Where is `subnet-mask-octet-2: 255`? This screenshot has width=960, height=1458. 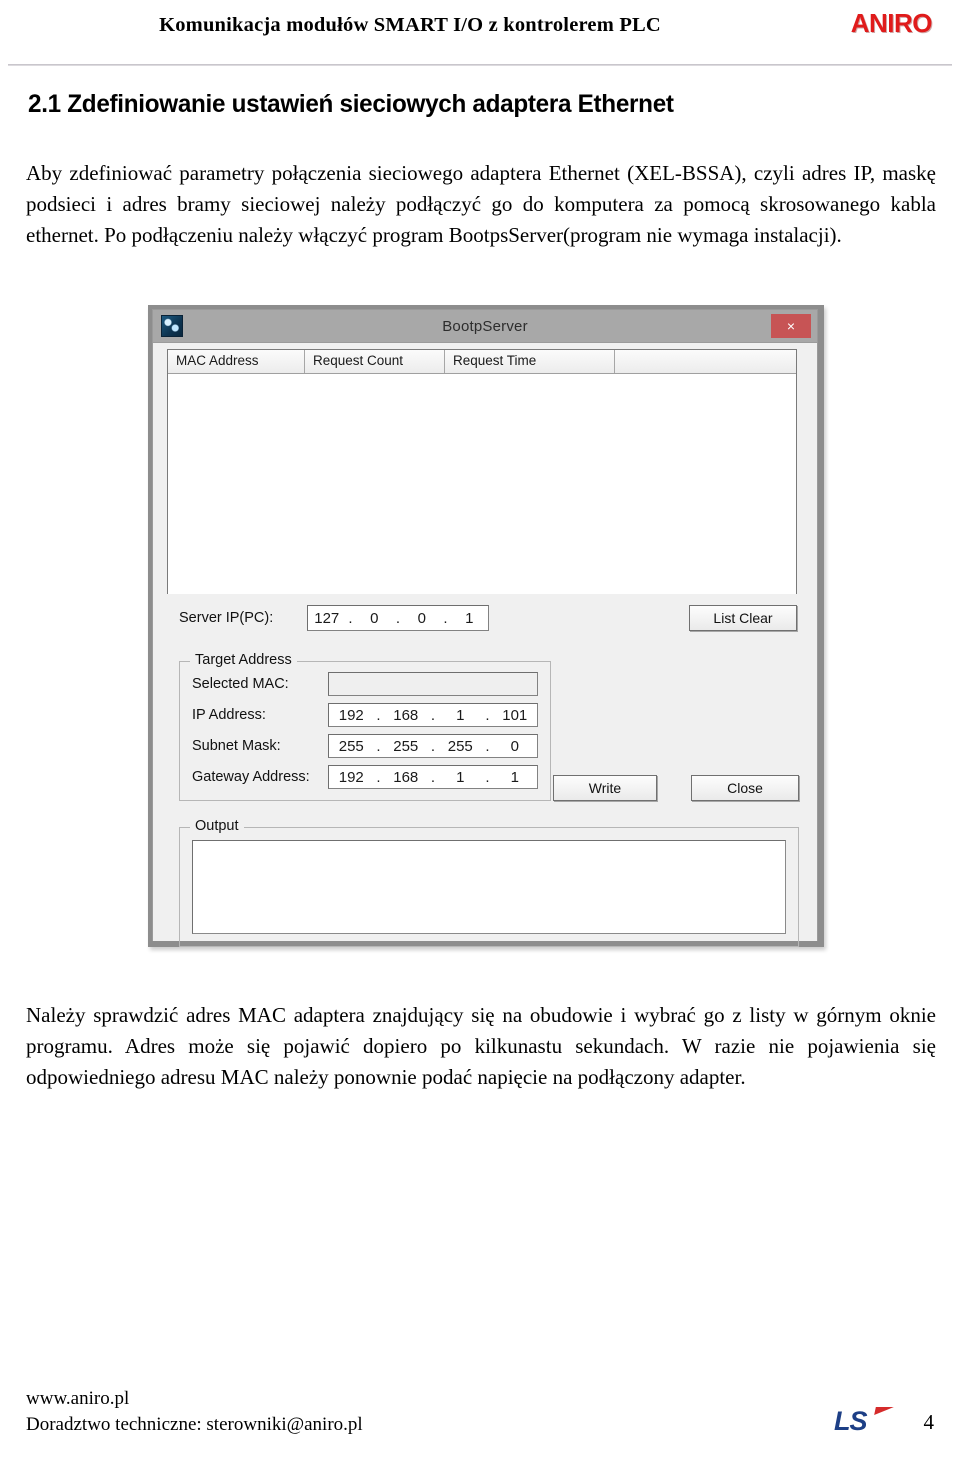
subnet-mask-octet-2: 255 is located at coordinates (406, 746).